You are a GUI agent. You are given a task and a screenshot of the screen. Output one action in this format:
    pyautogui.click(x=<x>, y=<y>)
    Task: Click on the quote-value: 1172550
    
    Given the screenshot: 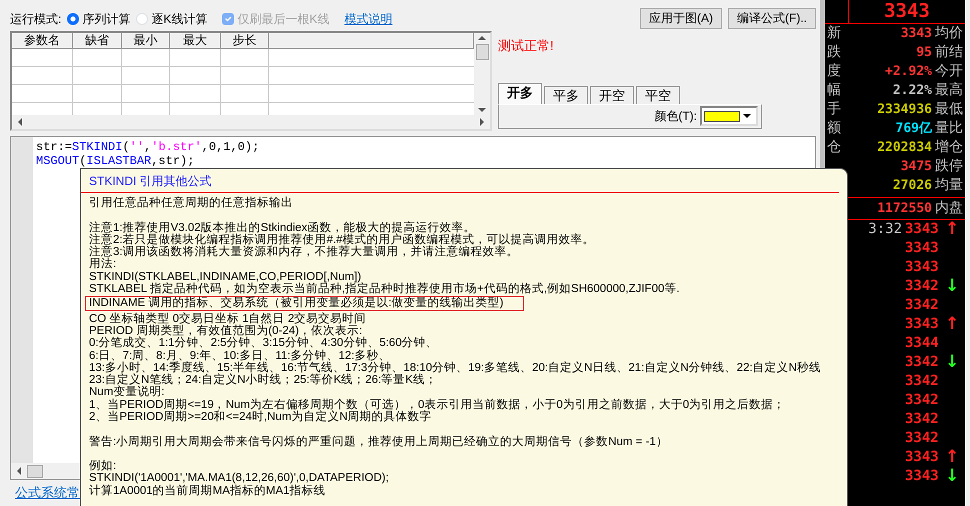 What is the action you would take?
    pyautogui.click(x=904, y=209)
    